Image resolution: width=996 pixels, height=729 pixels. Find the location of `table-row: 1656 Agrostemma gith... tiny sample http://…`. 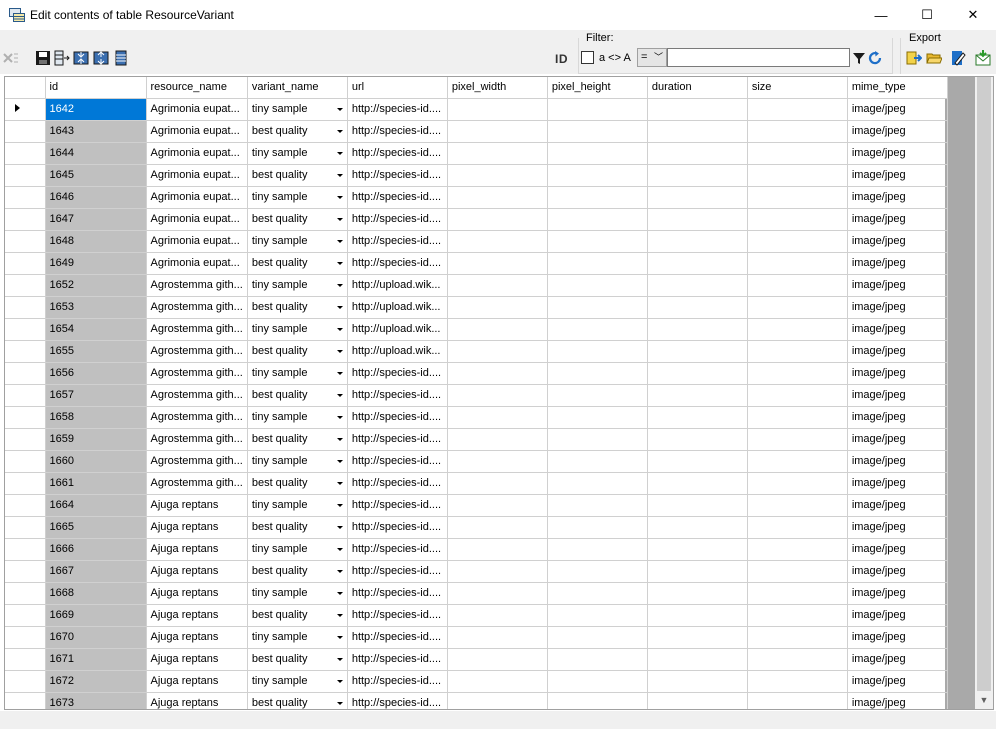

table-row: 1656 Agrostemma gith... tiny sample http://… is located at coordinates (476, 373).